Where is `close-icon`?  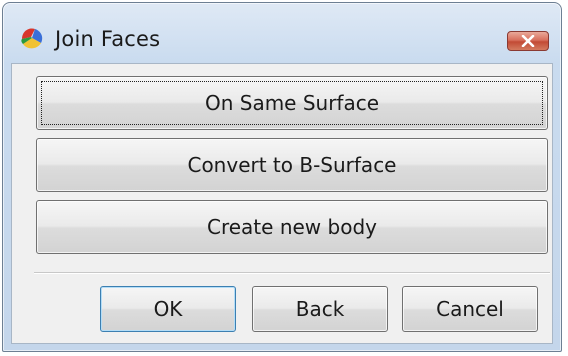
close-icon is located at coordinates (528, 41).